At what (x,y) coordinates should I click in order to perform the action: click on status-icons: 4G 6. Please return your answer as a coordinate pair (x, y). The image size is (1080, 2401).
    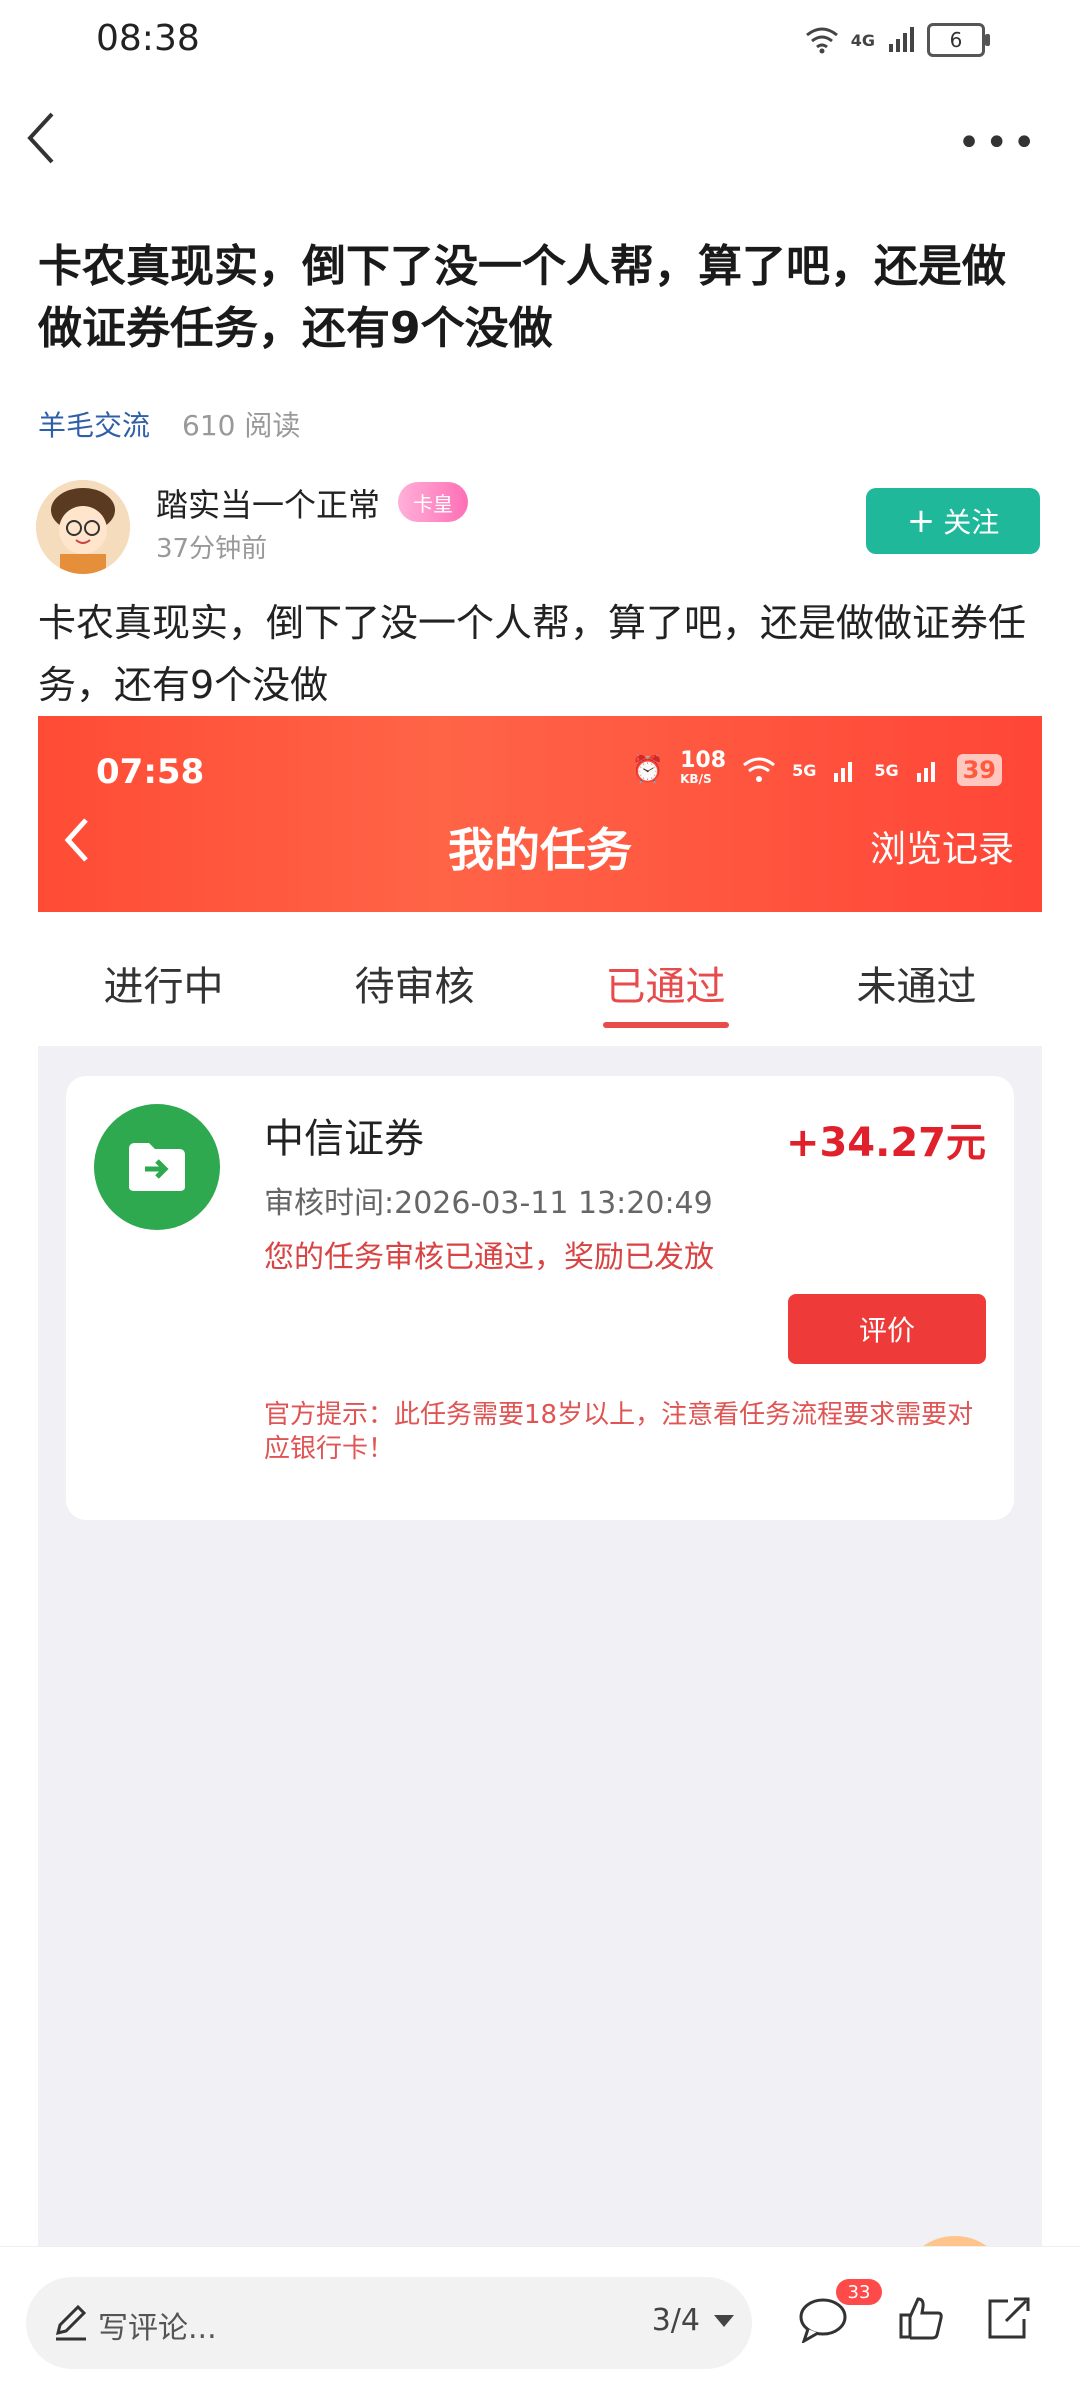
    Looking at the image, I should click on (897, 40).